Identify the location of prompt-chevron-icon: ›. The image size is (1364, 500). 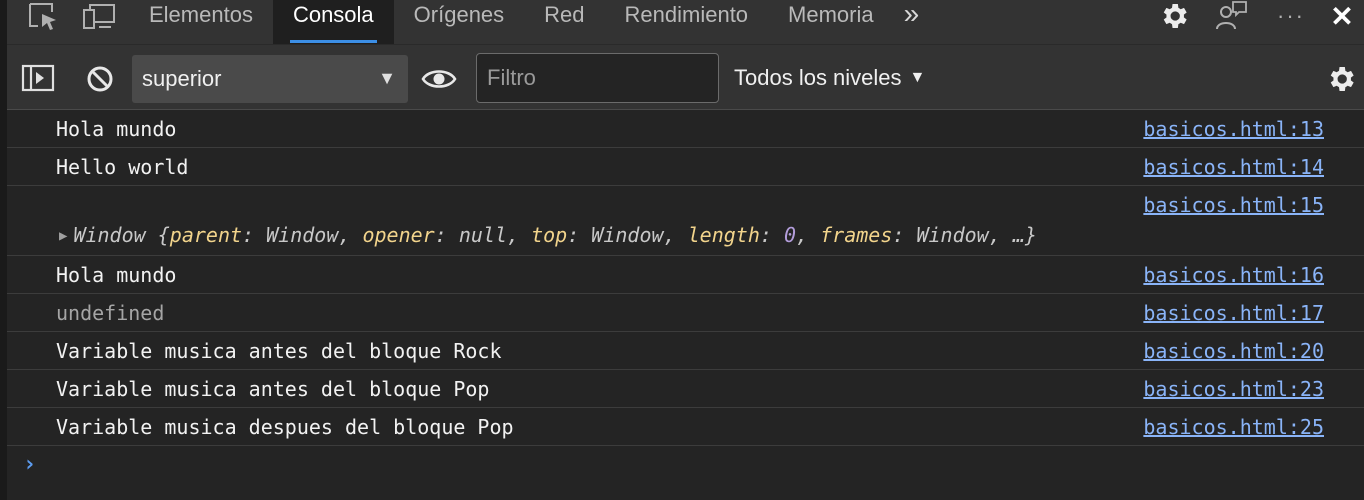
(30, 464).